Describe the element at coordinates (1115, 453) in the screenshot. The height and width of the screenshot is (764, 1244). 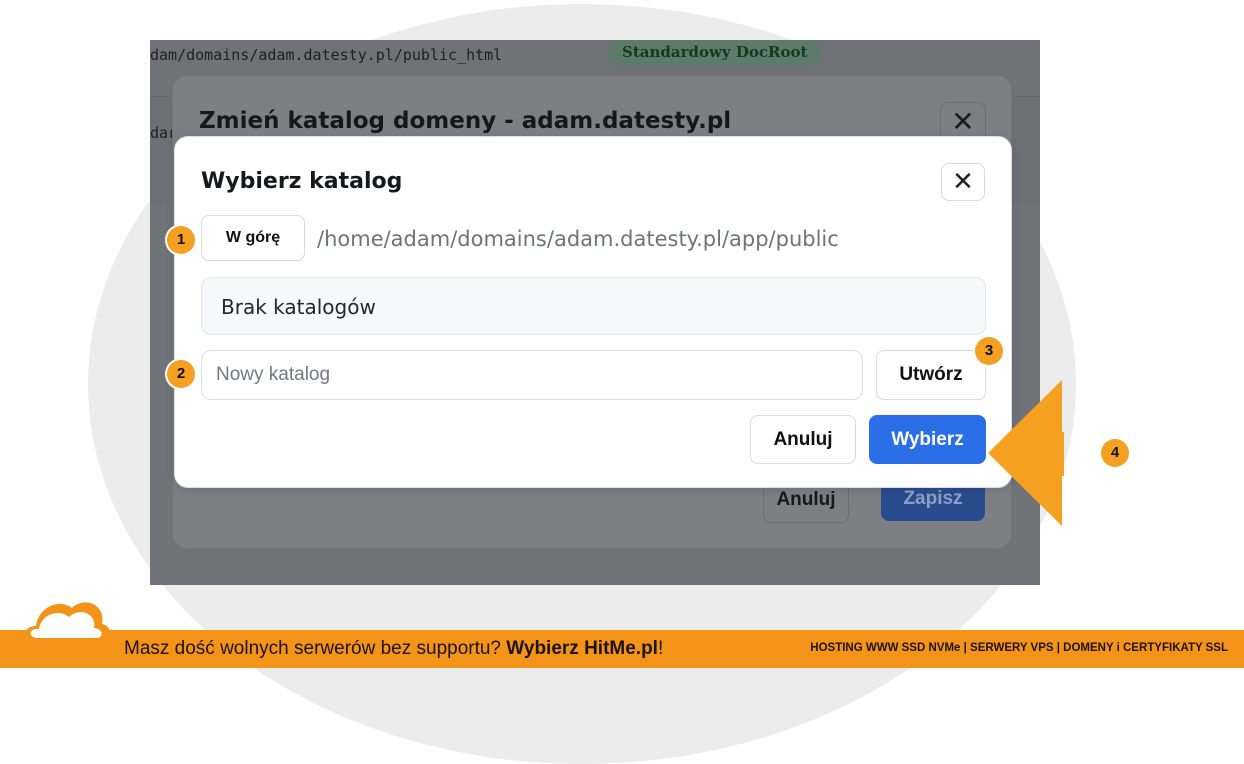
I see `callout-4: 4` at that location.